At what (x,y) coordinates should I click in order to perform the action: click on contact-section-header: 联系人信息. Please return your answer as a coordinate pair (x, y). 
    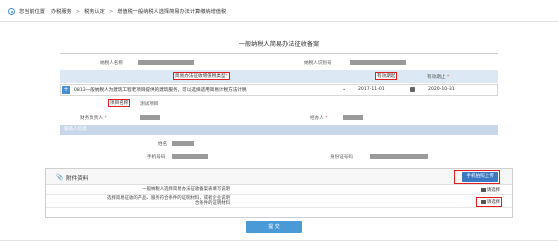
    Looking at the image, I should click on (279, 130).